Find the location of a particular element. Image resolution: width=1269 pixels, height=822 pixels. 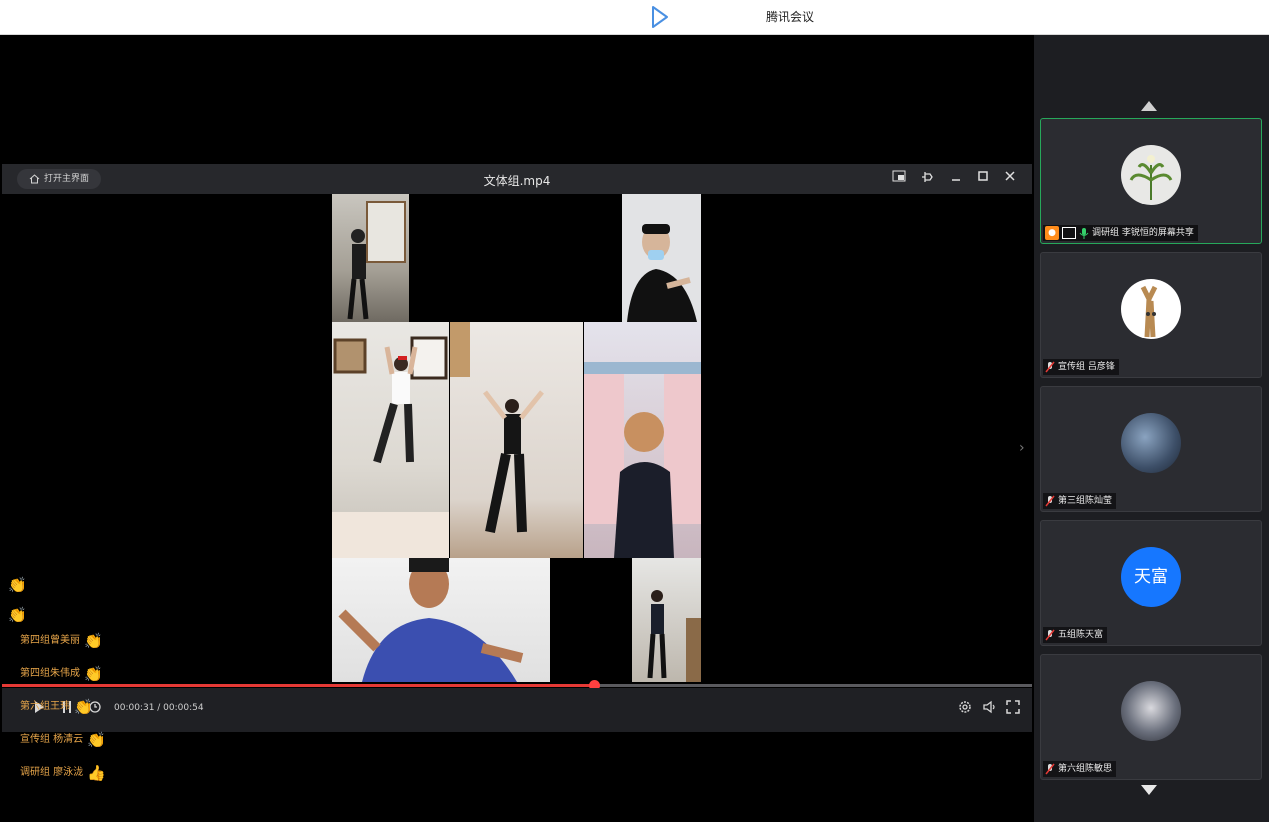

chat-message-text: 宣传组 杨清云 is located at coordinates (52, 739).